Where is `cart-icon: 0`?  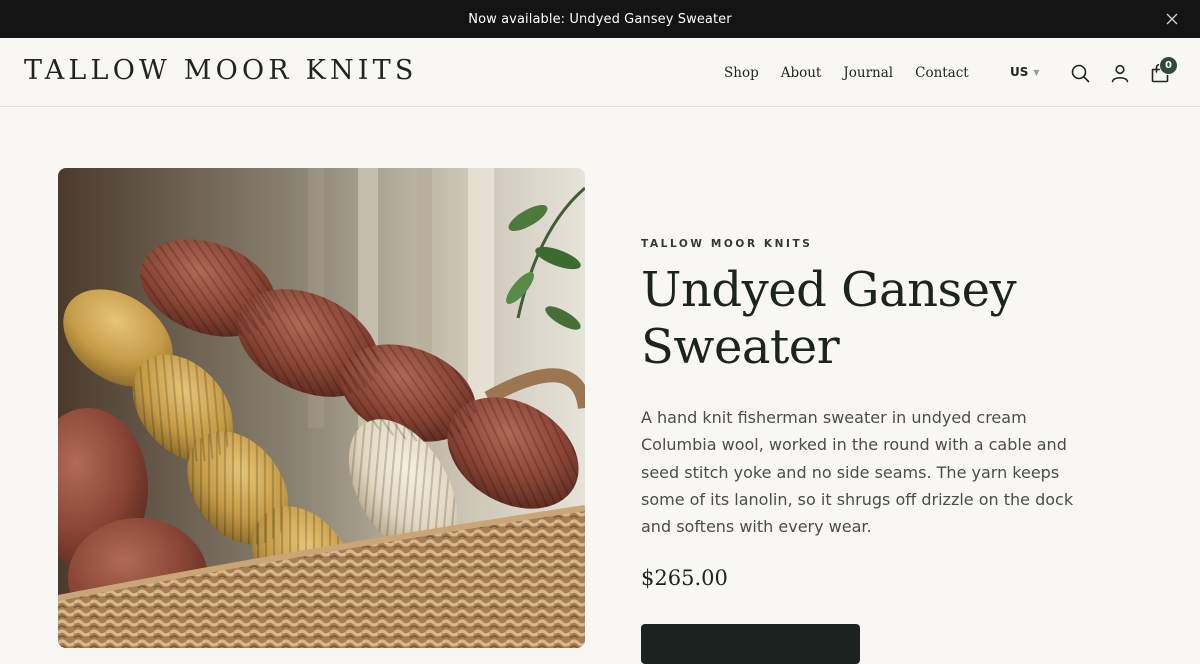
cart-icon: 0 is located at coordinates (1163, 70).